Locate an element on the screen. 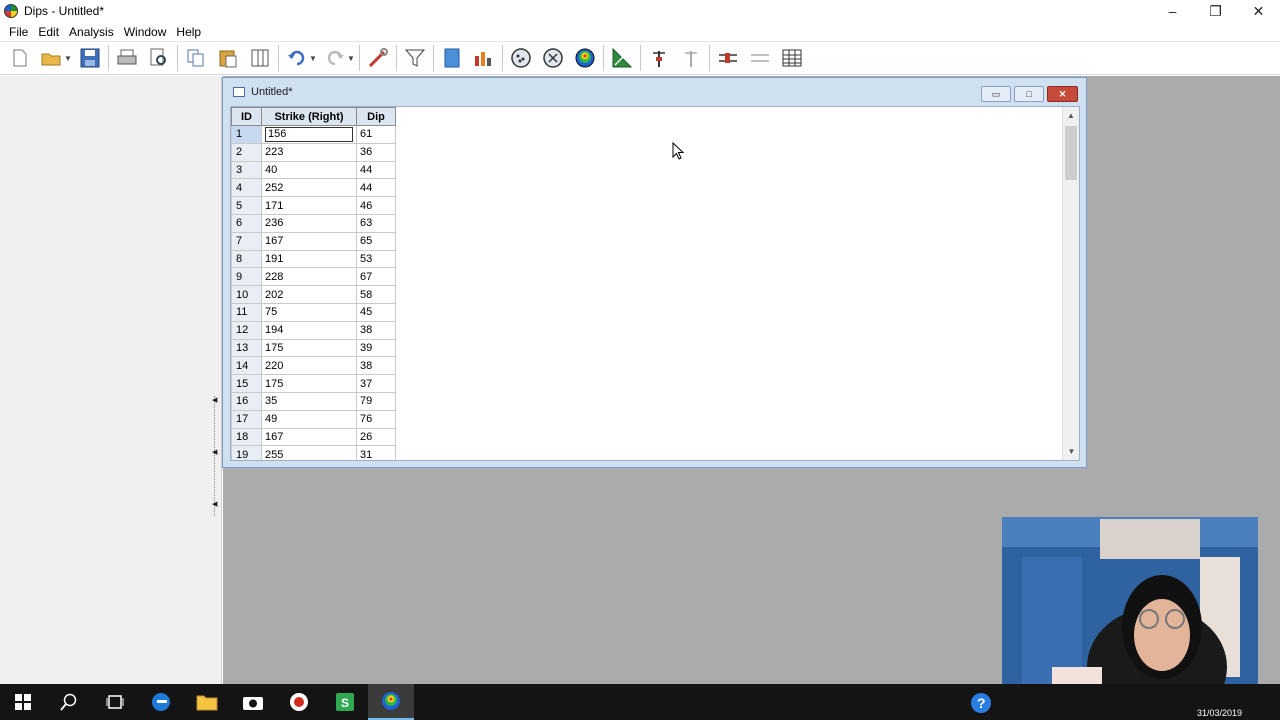  green-app-icon: S is located at coordinates (345, 702).